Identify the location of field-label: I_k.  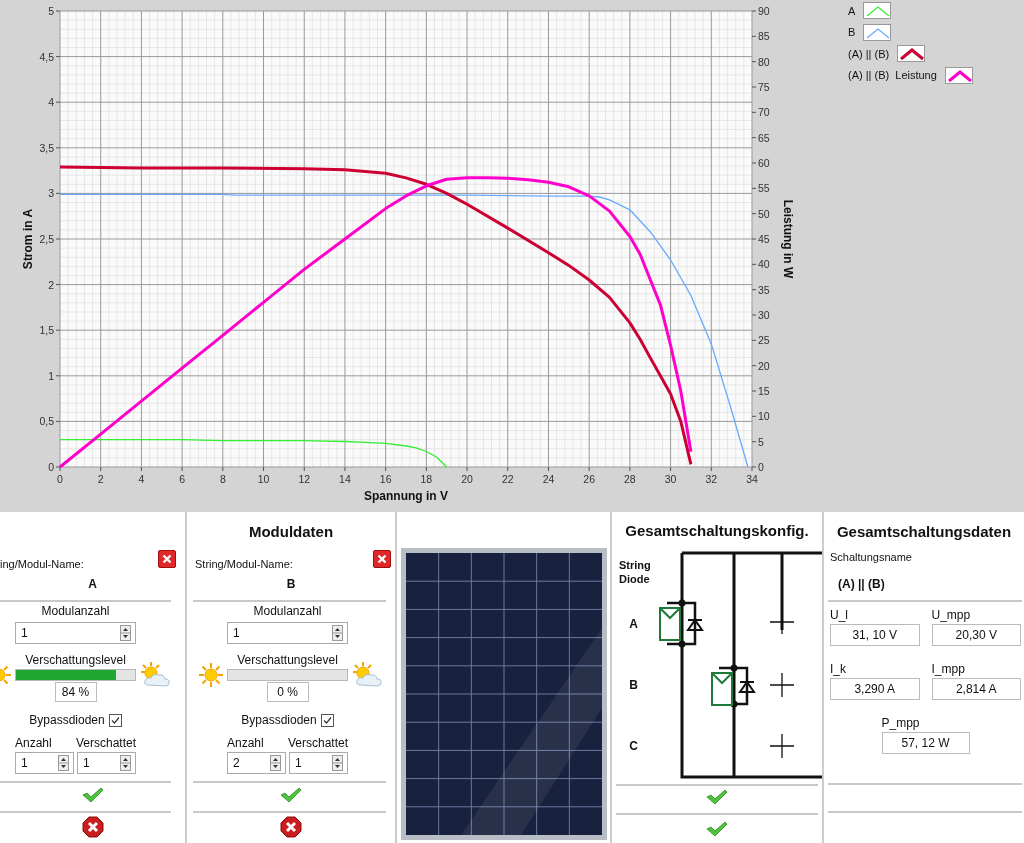
(838, 669).